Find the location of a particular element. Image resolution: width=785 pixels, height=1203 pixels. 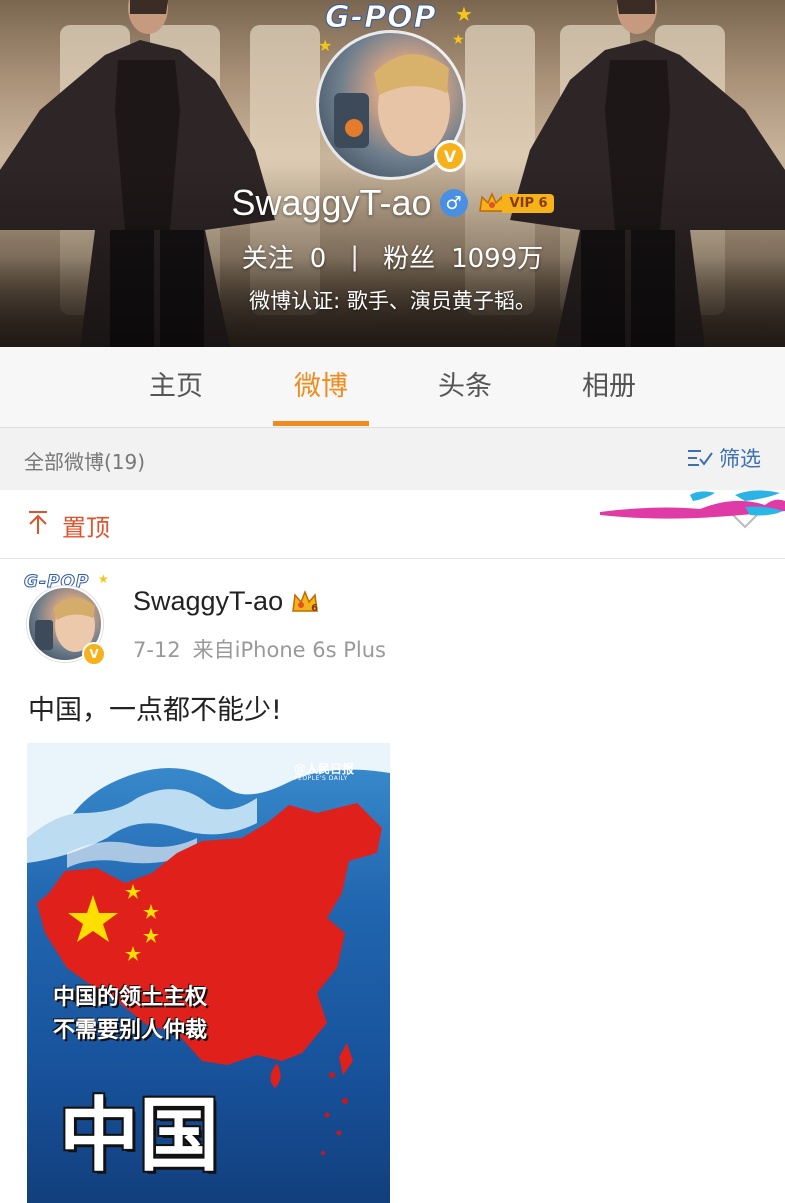

people-daily-logo: @人民日报 PEOPLE'S DAILY is located at coordinates (324, 772).